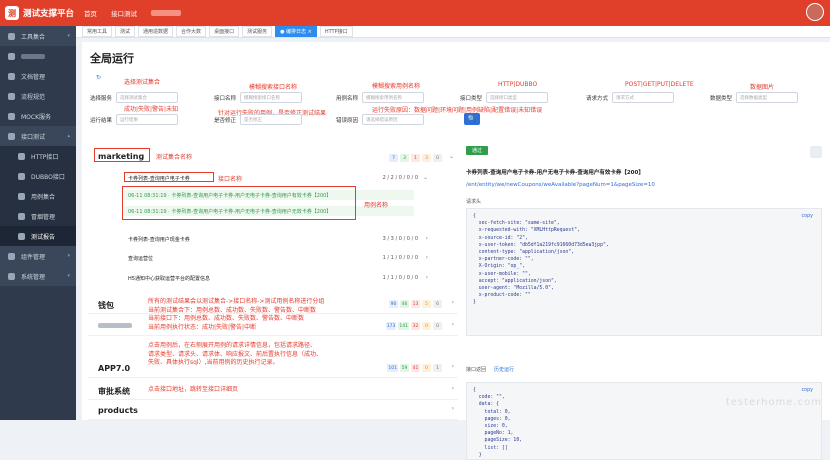  What do you see at coordinates (815, 12) in the screenshot?
I see `avatar` at bounding box center [815, 12].